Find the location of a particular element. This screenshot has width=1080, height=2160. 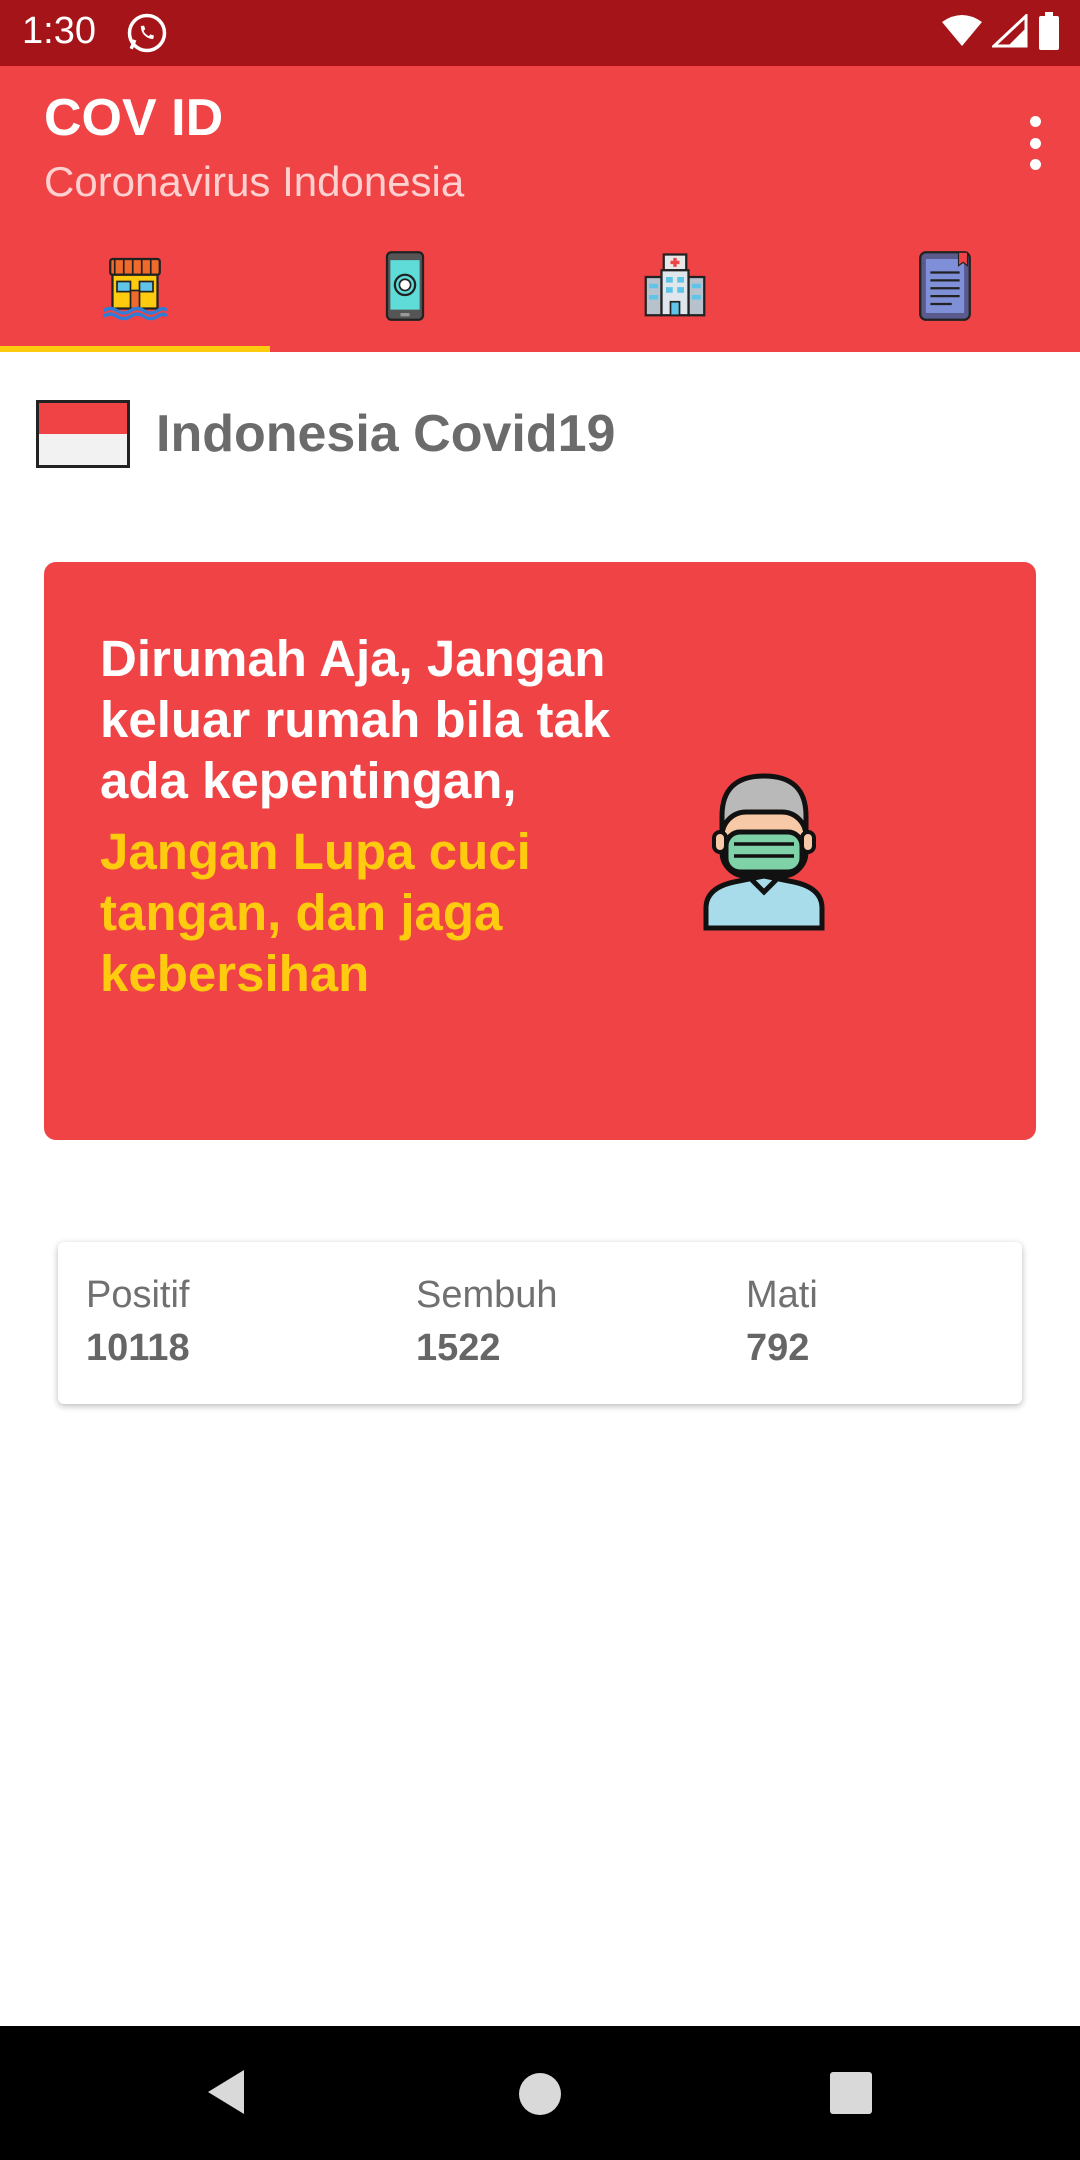

doctor-mask-icon is located at coordinates (764, 852).